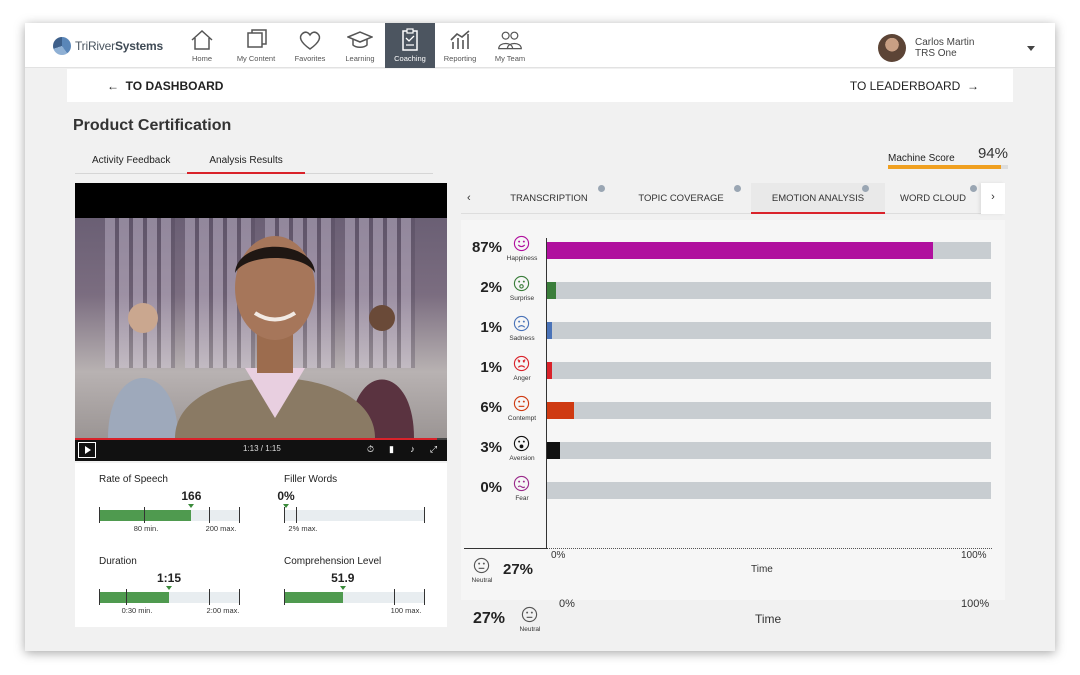 Image resolution: width=1080 pixels, height=675 pixels. I want to click on emotion-value: 1%, so click(491, 327).